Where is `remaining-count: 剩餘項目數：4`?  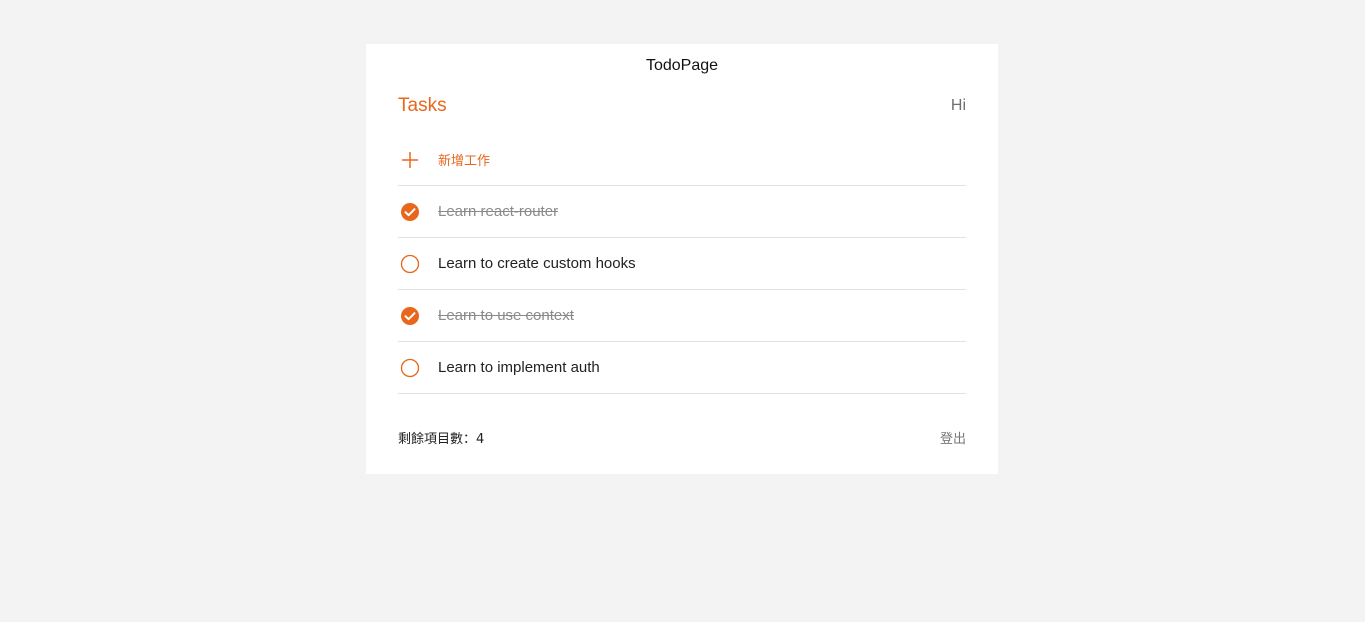
remaining-count: 剩餘項目數：4 is located at coordinates (441, 437).